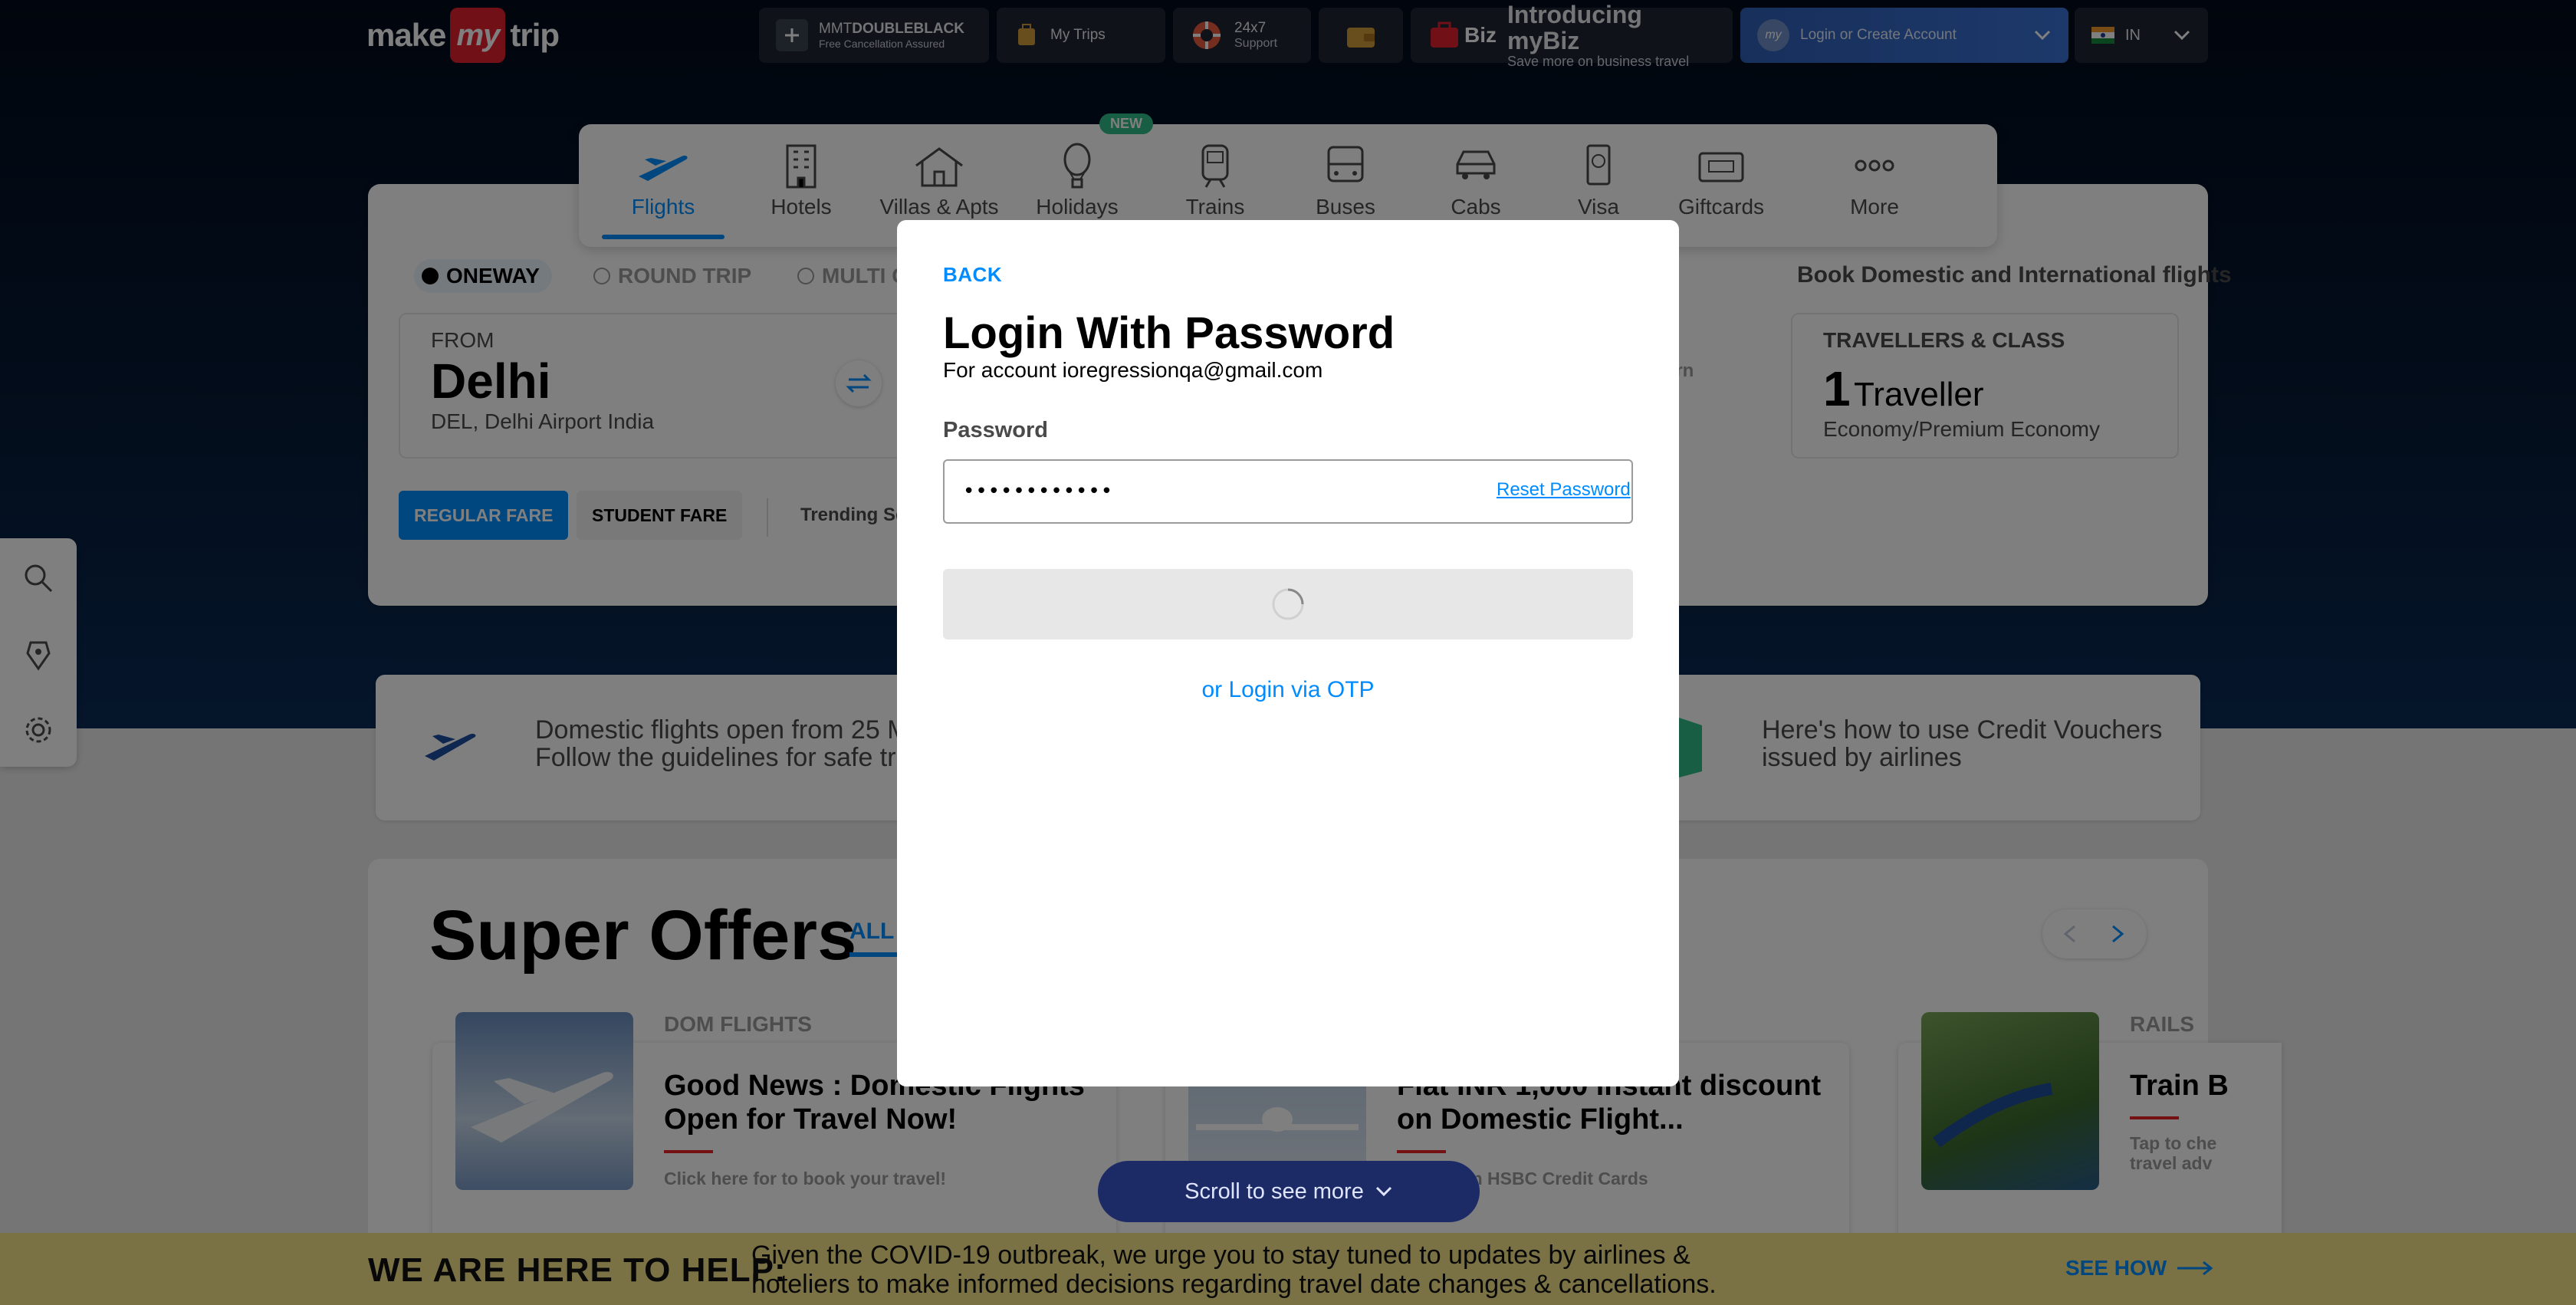 The height and width of the screenshot is (1305, 2576). What do you see at coordinates (1564, 490) in the screenshot?
I see `reset-password-link: Reset Password` at bounding box center [1564, 490].